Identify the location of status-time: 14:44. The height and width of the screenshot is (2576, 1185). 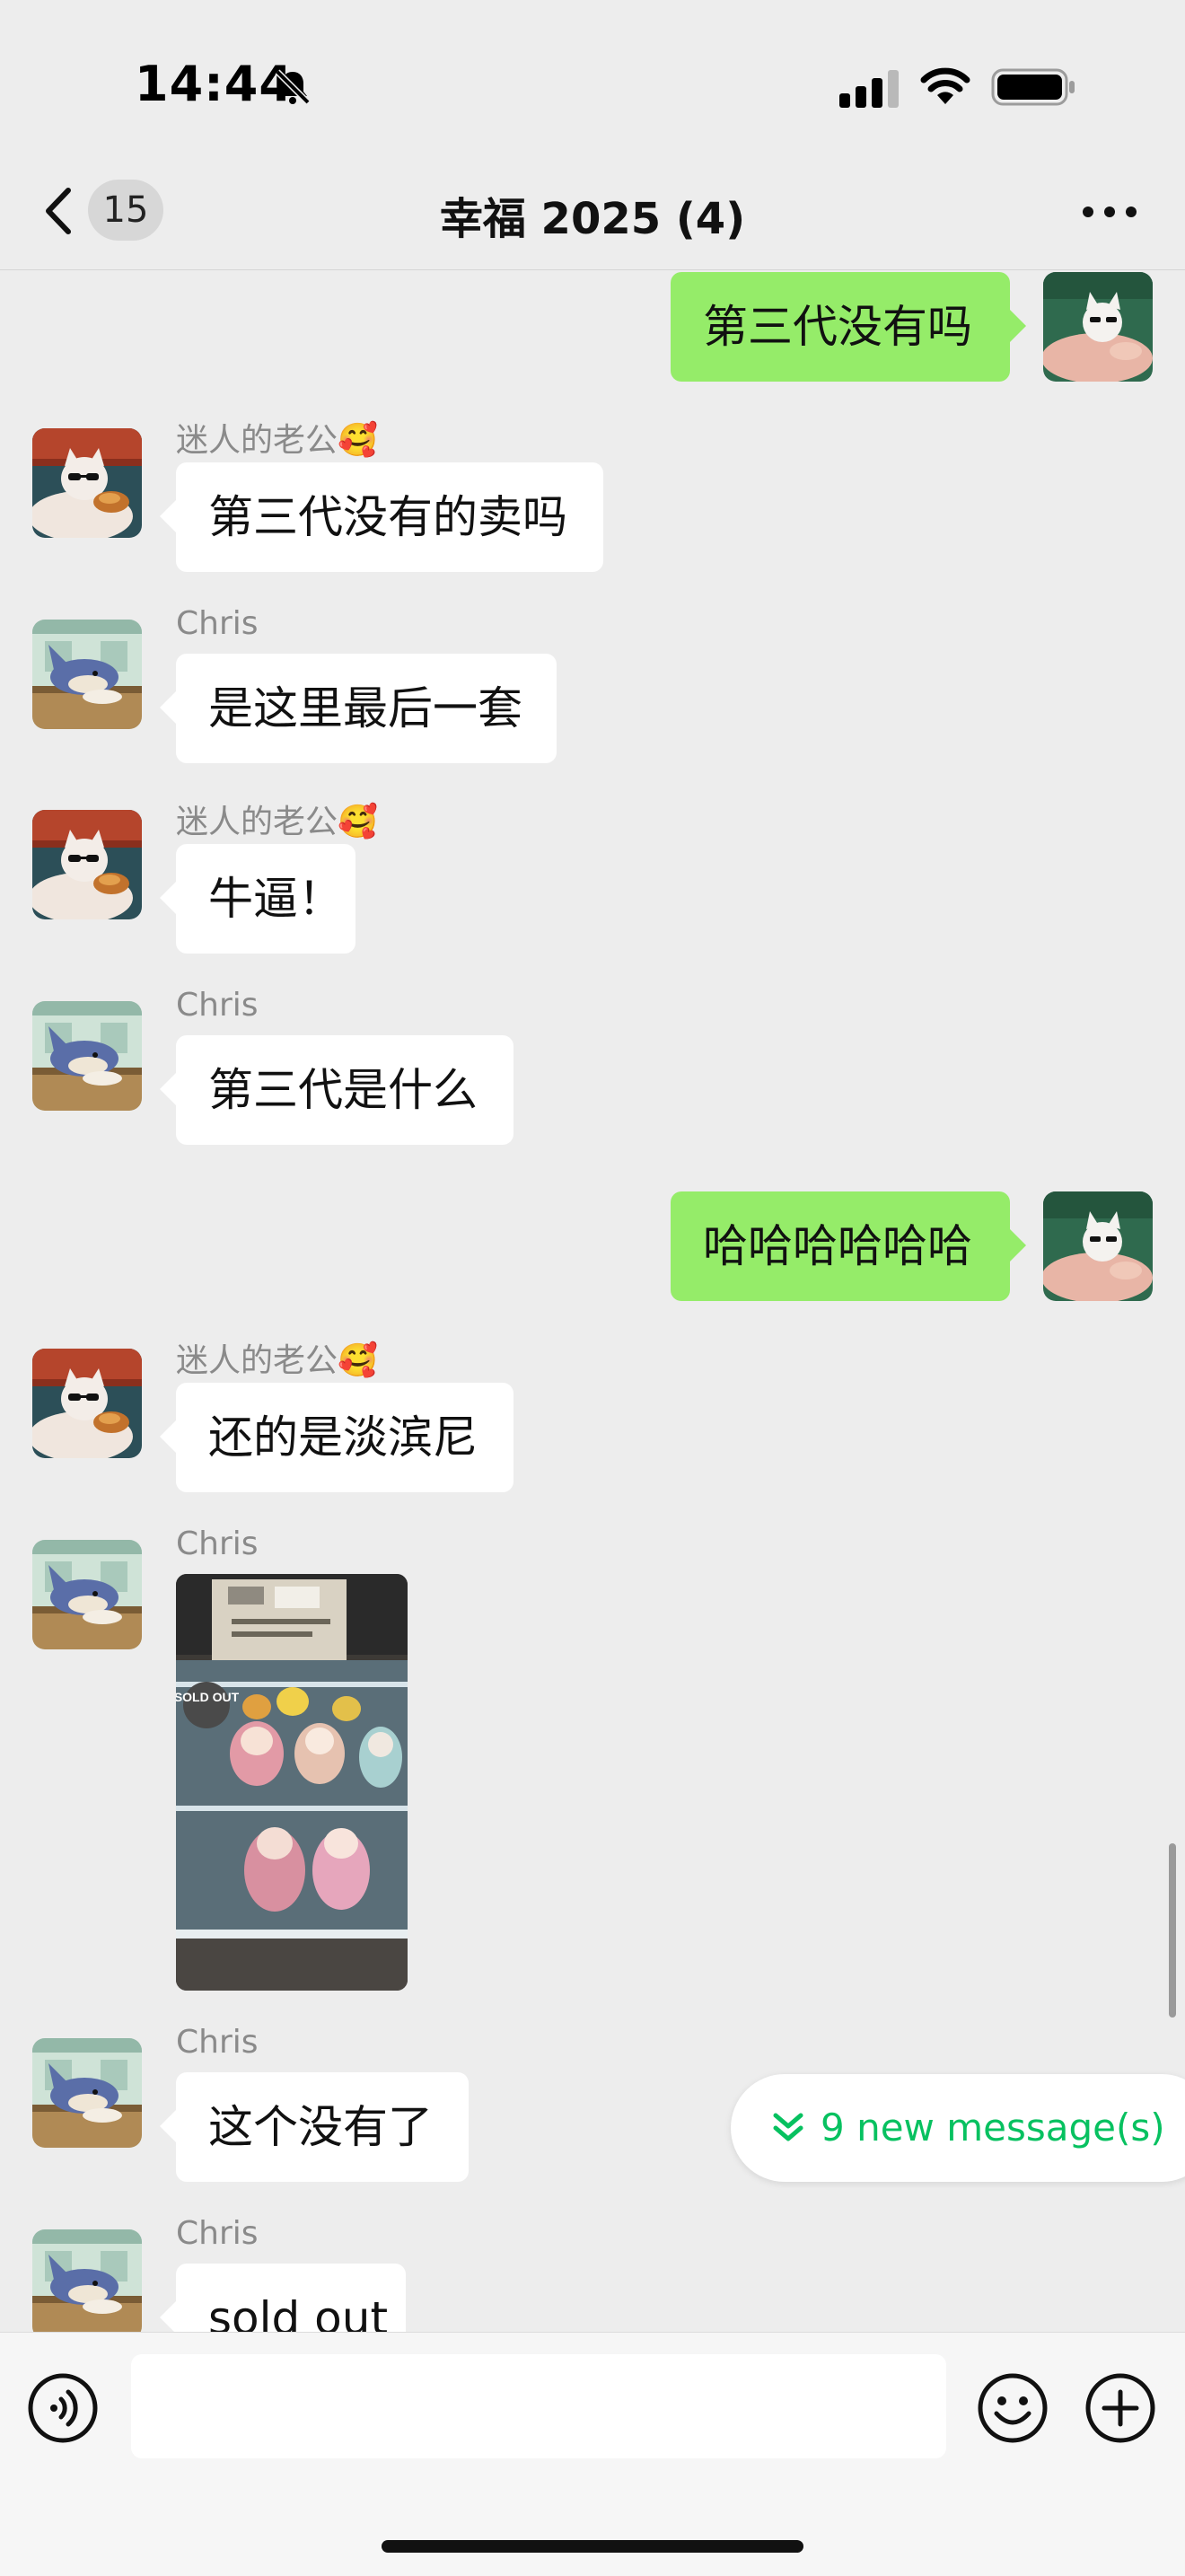
(214, 84).